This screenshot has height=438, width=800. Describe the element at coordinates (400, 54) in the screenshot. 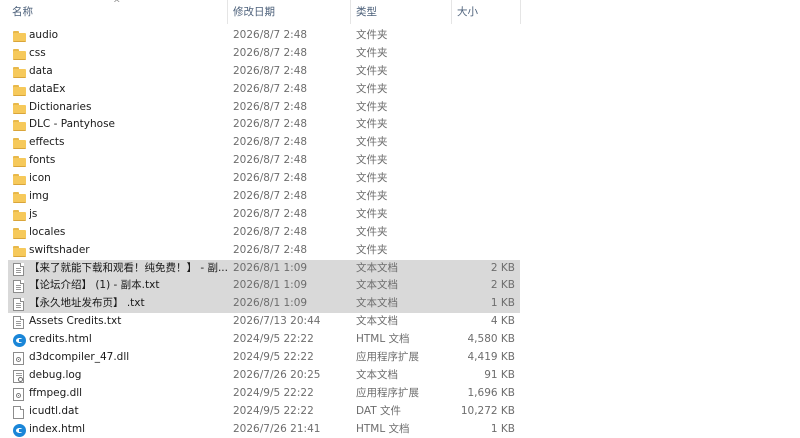

I see `file-row: css 2026/8/7 2:48 文件夹` at that location.